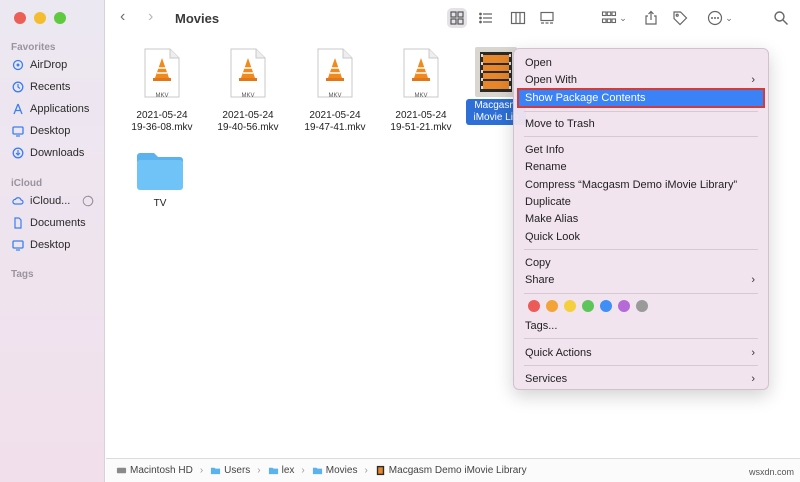  I want to click on menu-item-label: Services, so click(546, 379).